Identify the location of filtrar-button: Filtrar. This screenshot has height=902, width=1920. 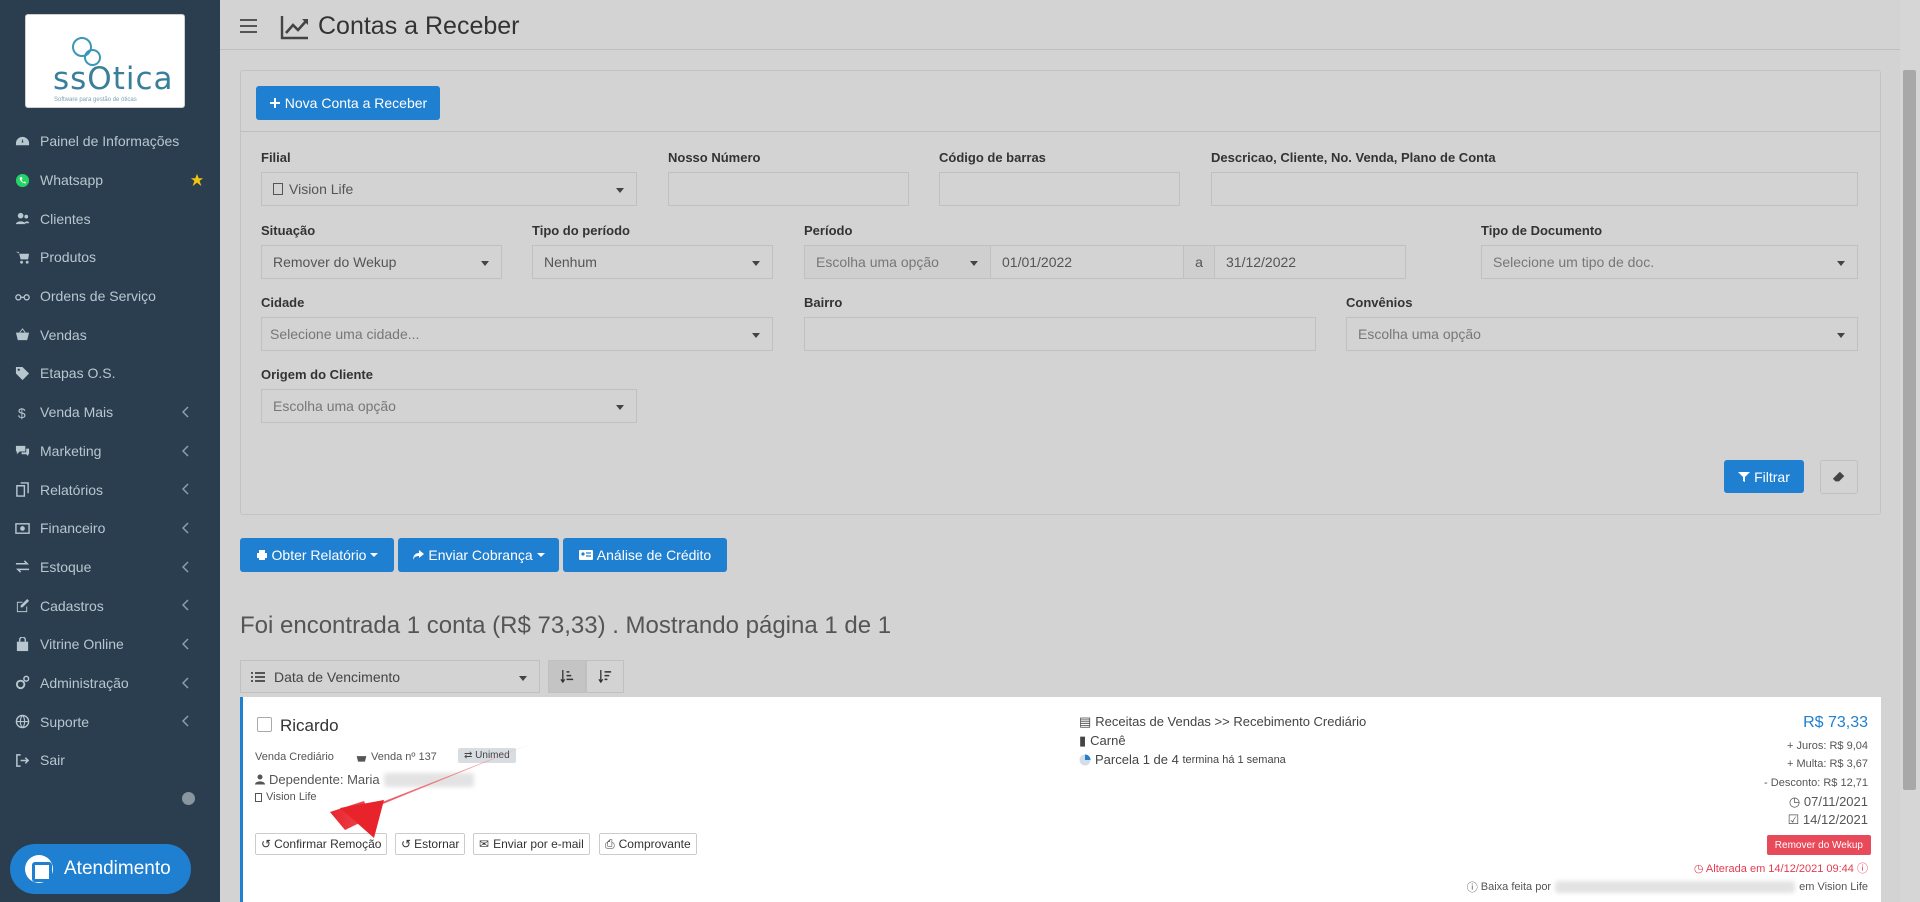
(1764, 476).